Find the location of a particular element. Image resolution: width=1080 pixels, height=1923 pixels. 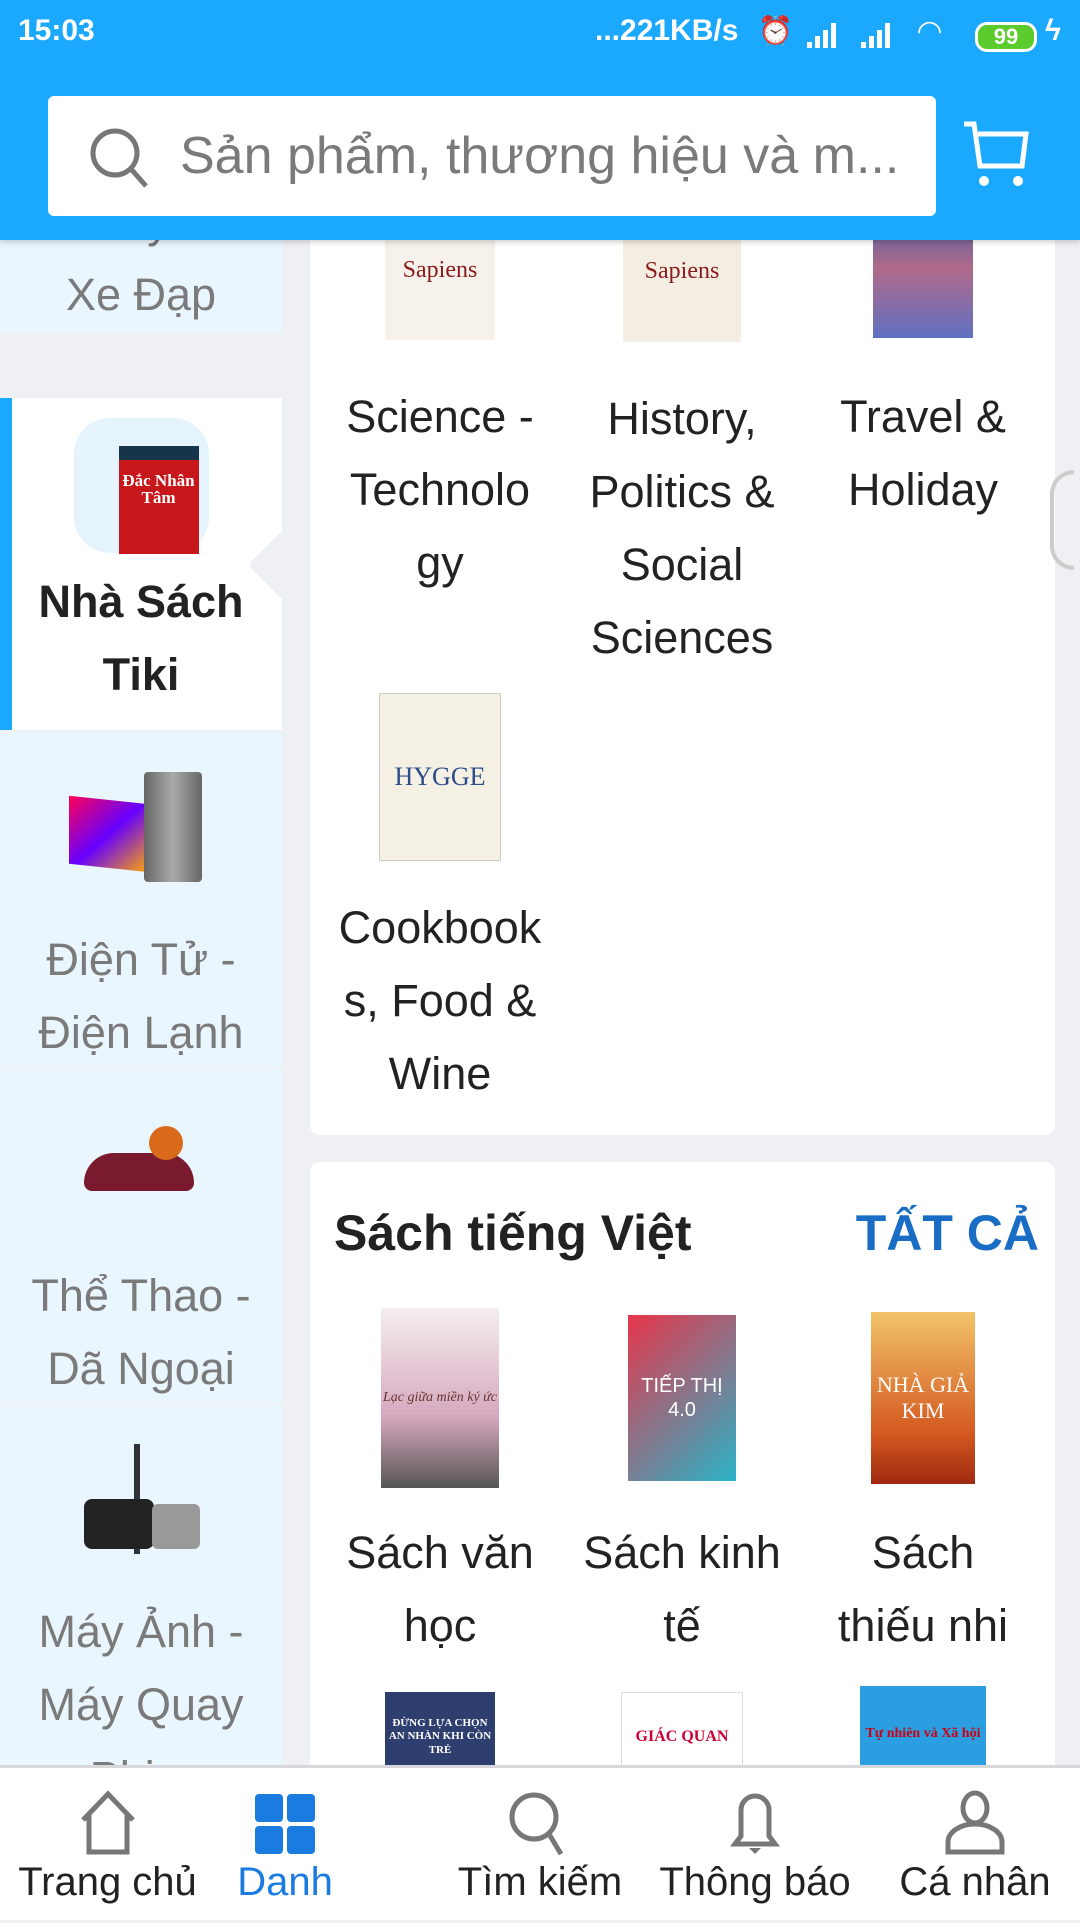

category-thumbnail: Đắc Nhân Tâm is located at coordinates (141, 486).